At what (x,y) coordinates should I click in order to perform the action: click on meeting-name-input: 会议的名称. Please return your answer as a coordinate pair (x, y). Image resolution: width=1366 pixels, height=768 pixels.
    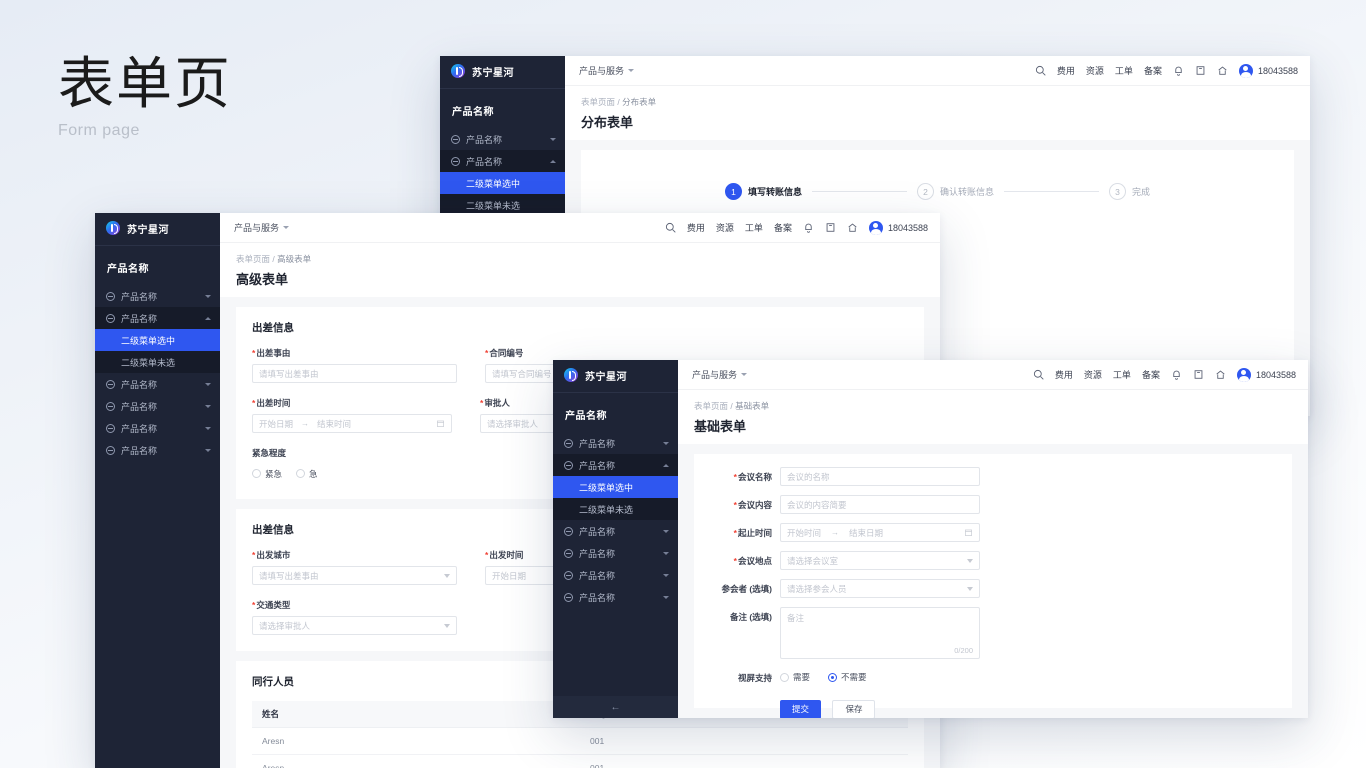
    Looking at the image, I should click on (880, 476).